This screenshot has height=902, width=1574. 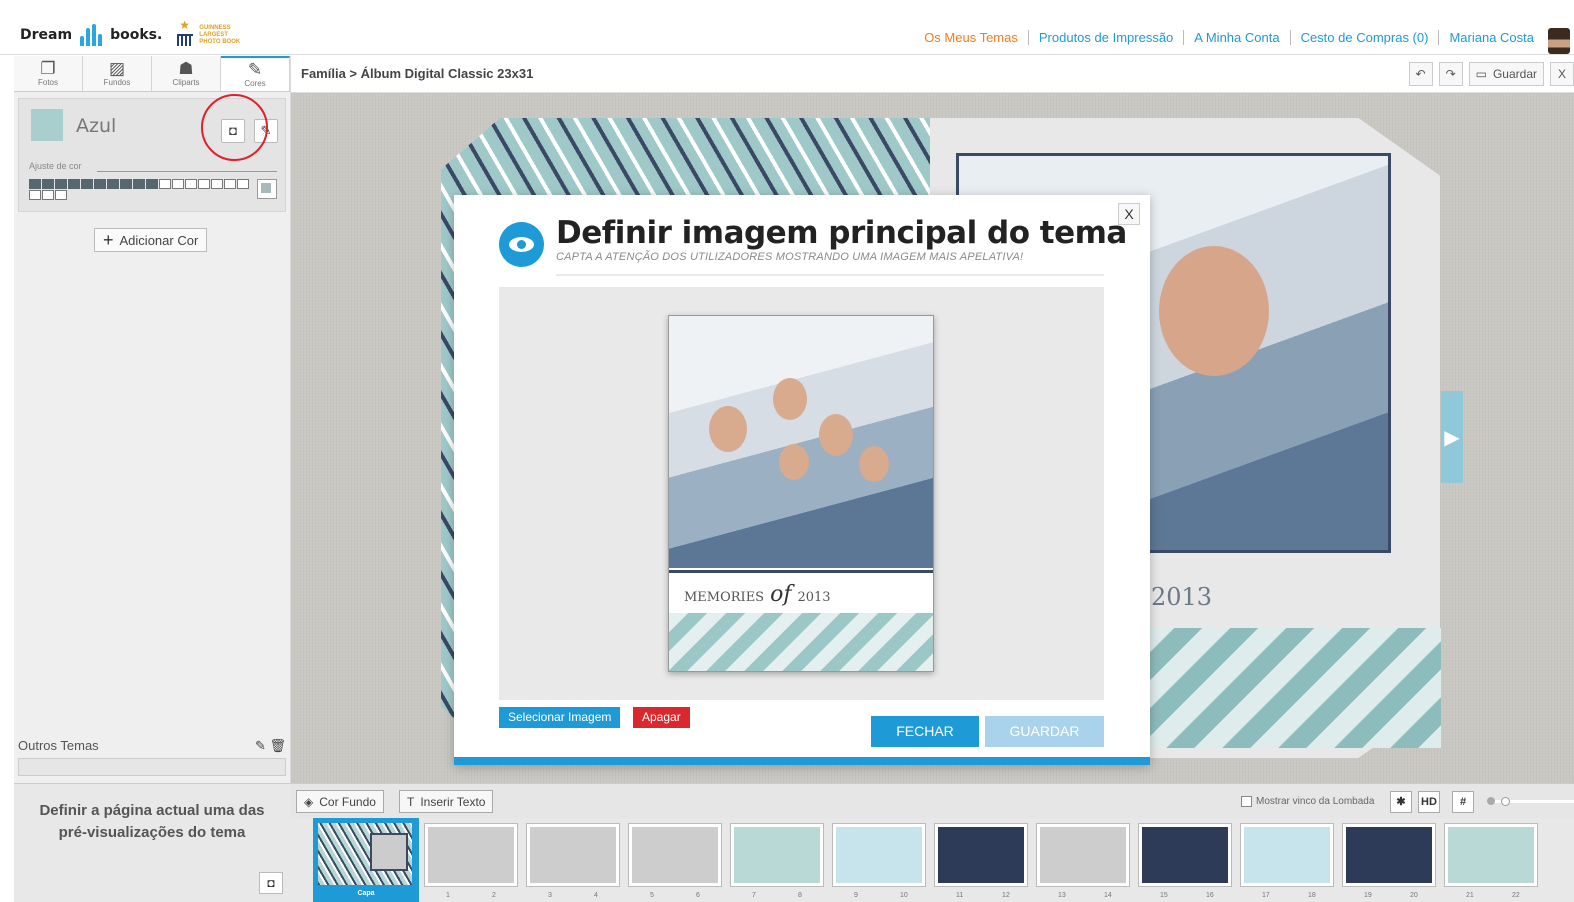 I want to click on set-preview-camera-button: ◘, so click(x=233, y=131).